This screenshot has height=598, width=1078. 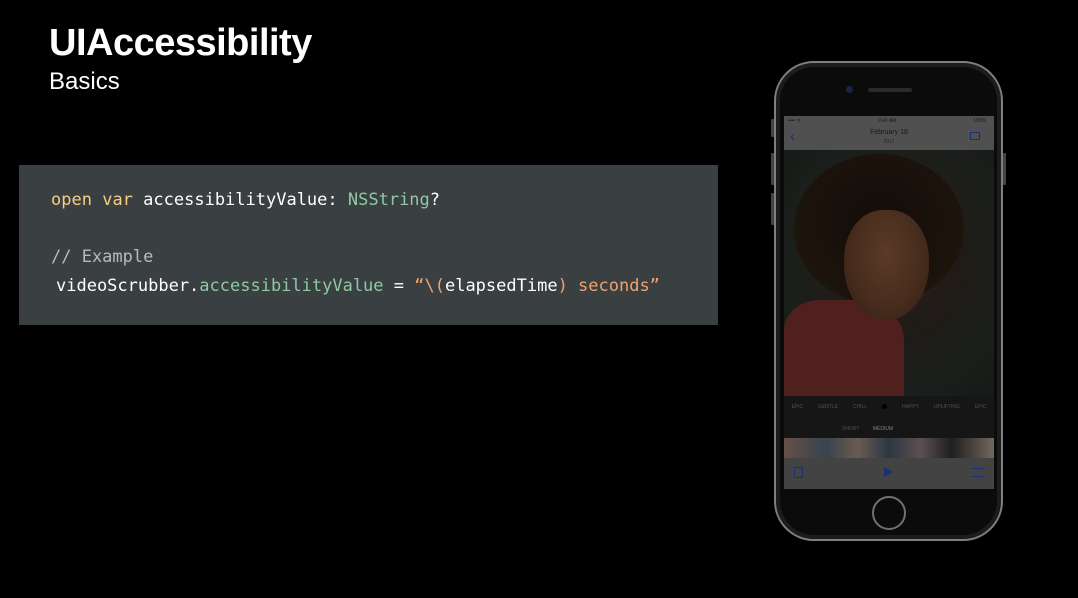 I want to click on photo-subject-face, so click(x=886, y=265).